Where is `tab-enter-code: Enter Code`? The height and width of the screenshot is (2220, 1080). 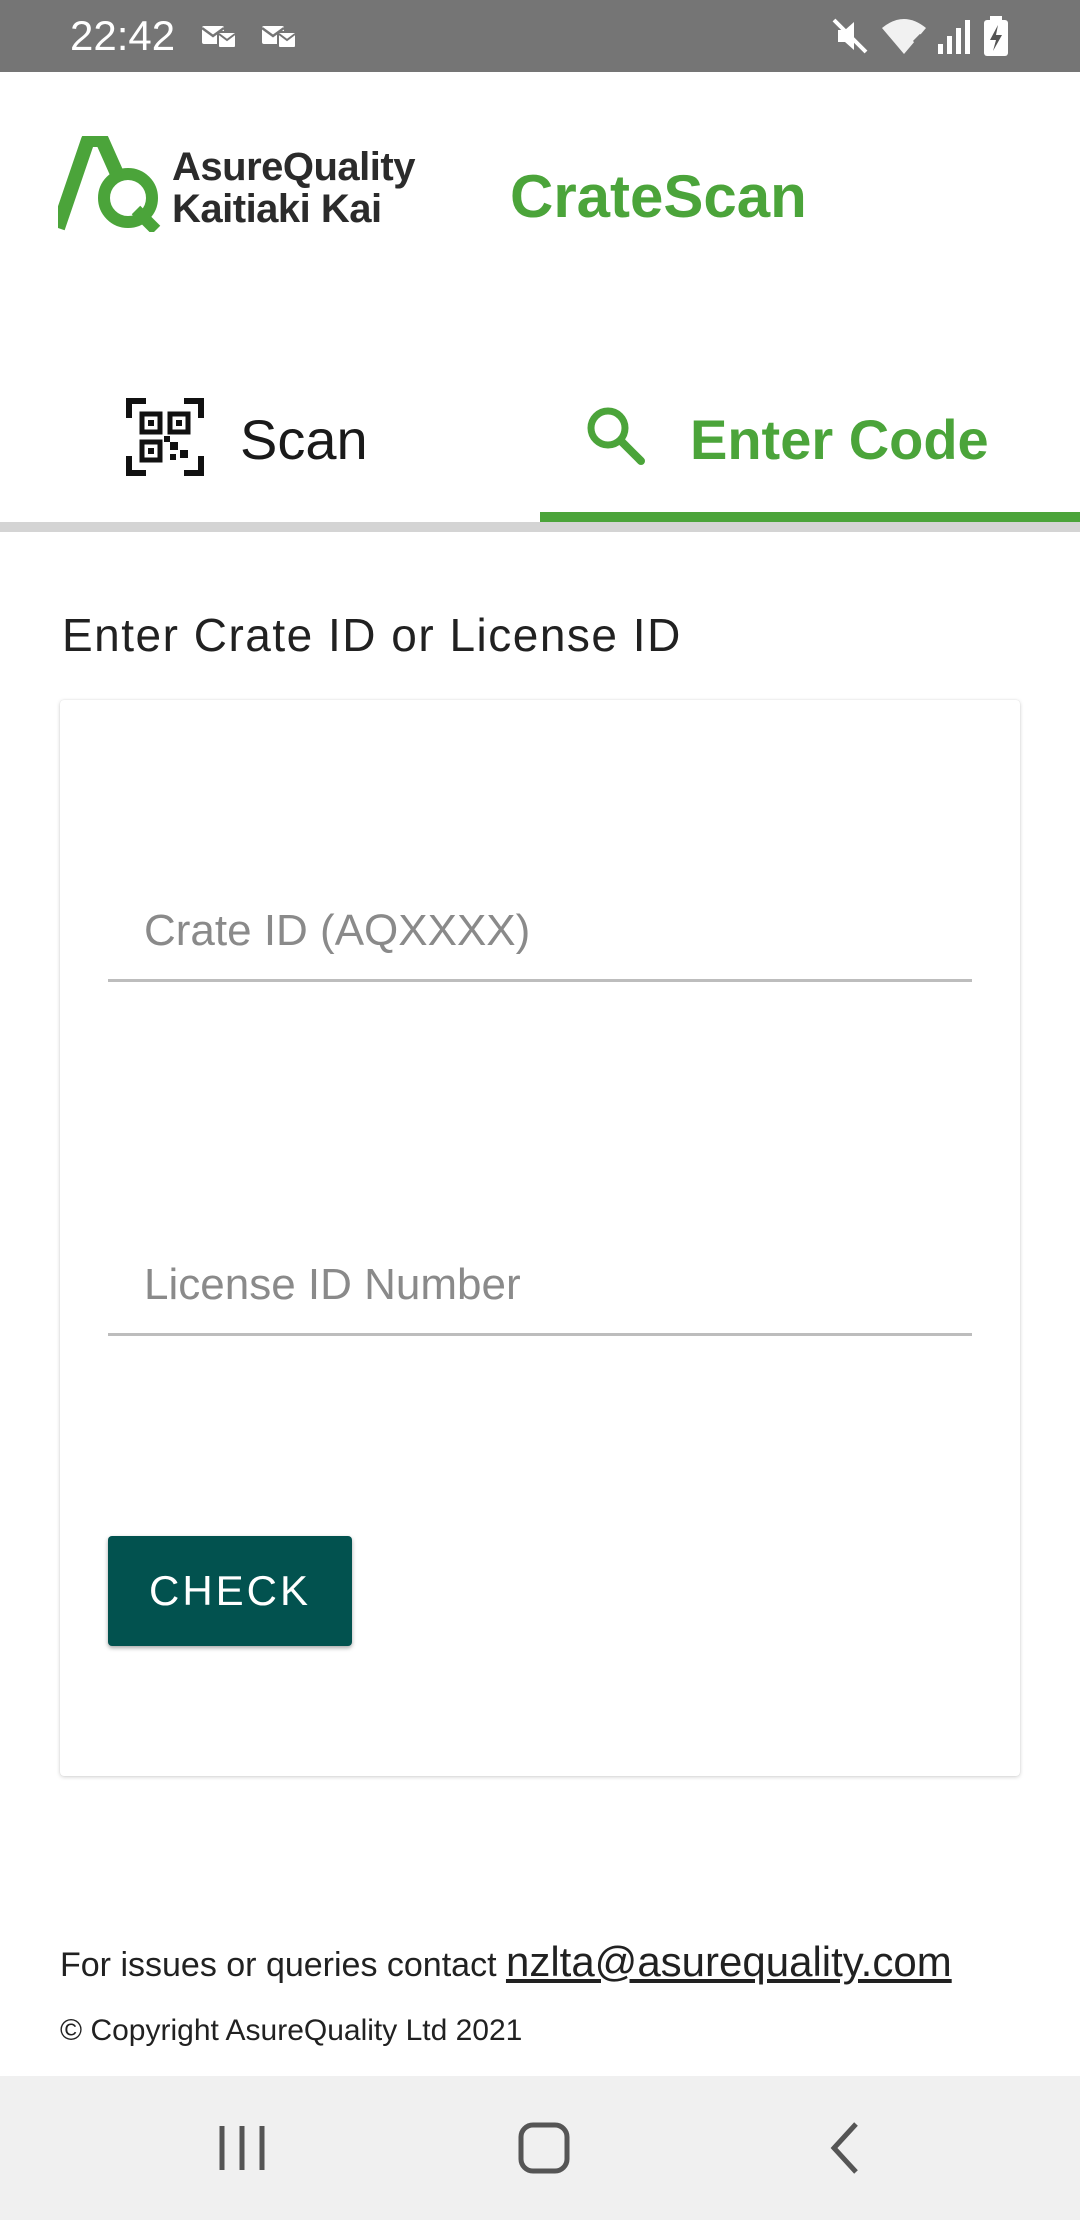
tab-enter-code: Enter Code is located at coordinates (810, 440).